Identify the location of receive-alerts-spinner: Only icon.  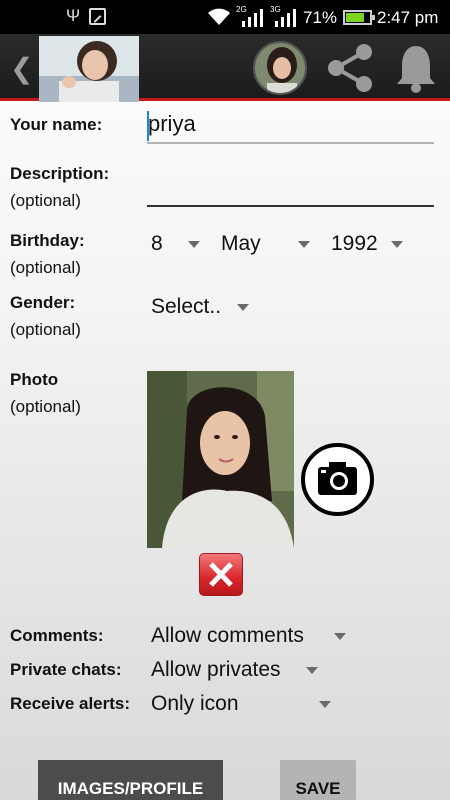
(243, 705).